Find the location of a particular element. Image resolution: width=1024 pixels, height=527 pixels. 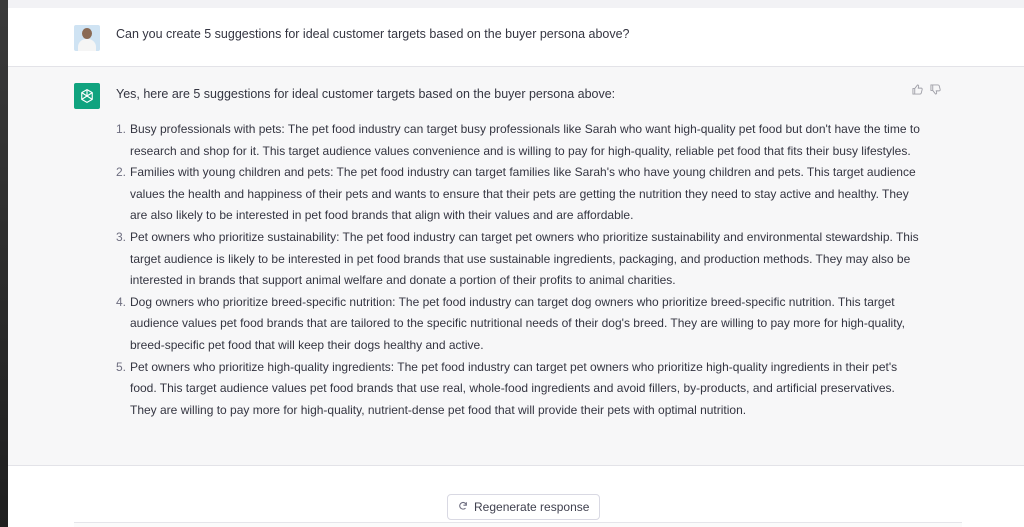

list-item-number: 5. is located at coordinates (120, 366).